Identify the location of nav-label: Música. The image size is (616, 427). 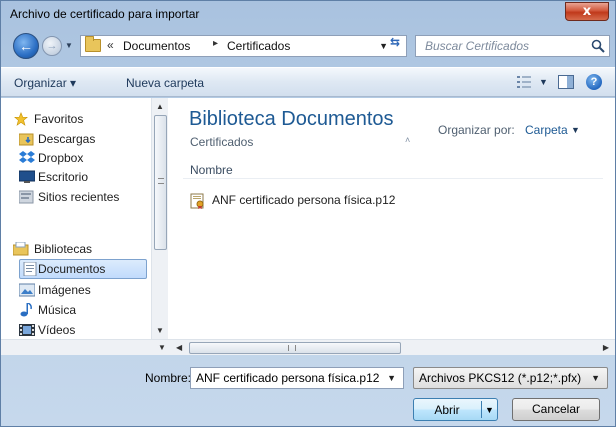
(57, 310).